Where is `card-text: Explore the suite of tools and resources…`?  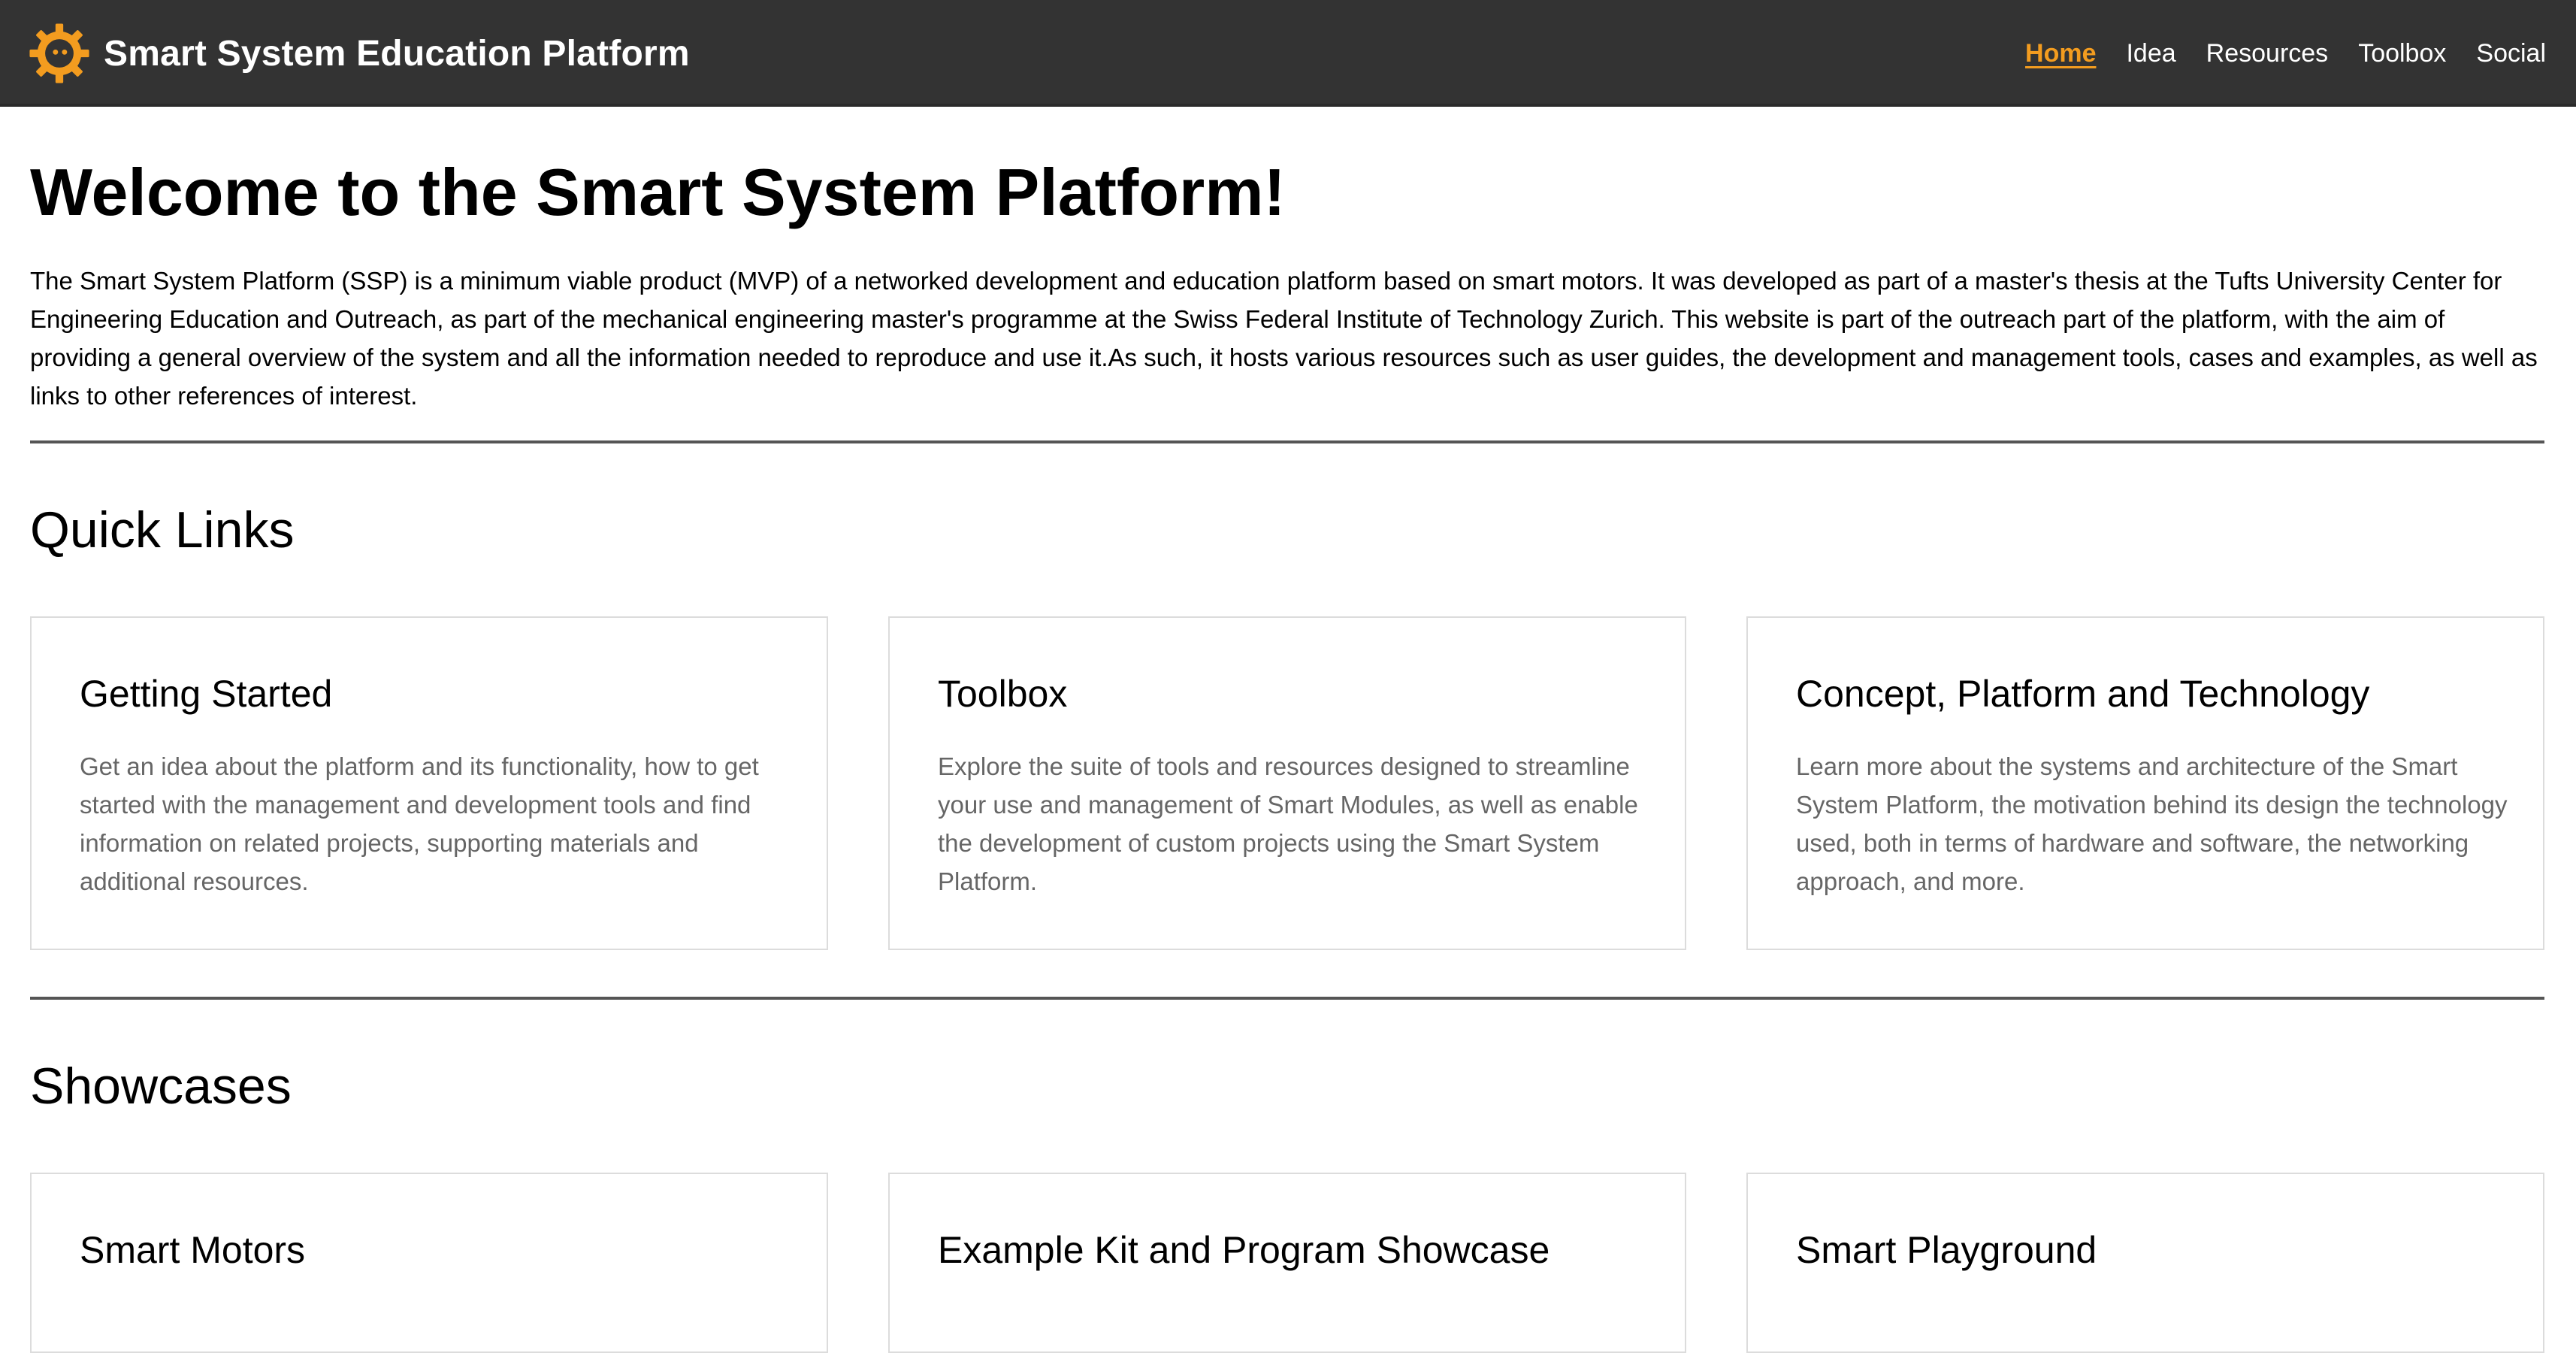 card-text: Explore the suite of tools and resources… is located at coordinates (1288, 823).